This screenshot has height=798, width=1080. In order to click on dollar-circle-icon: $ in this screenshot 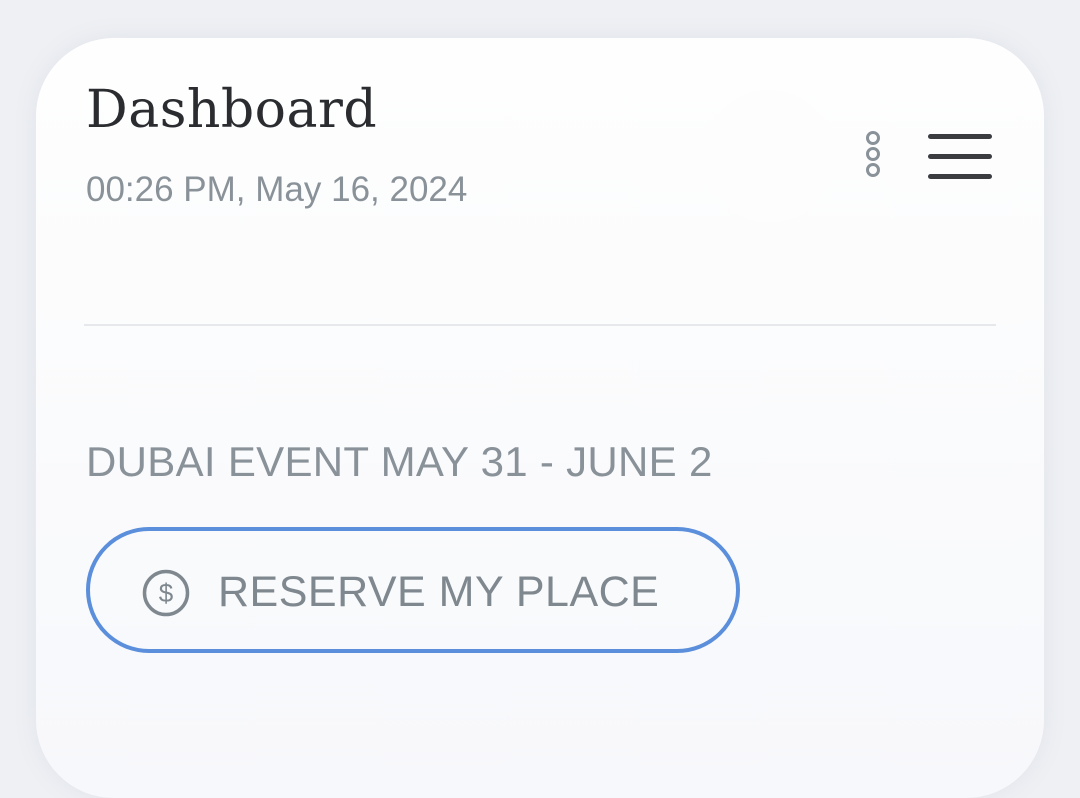, I will do `click(166, 593)`.